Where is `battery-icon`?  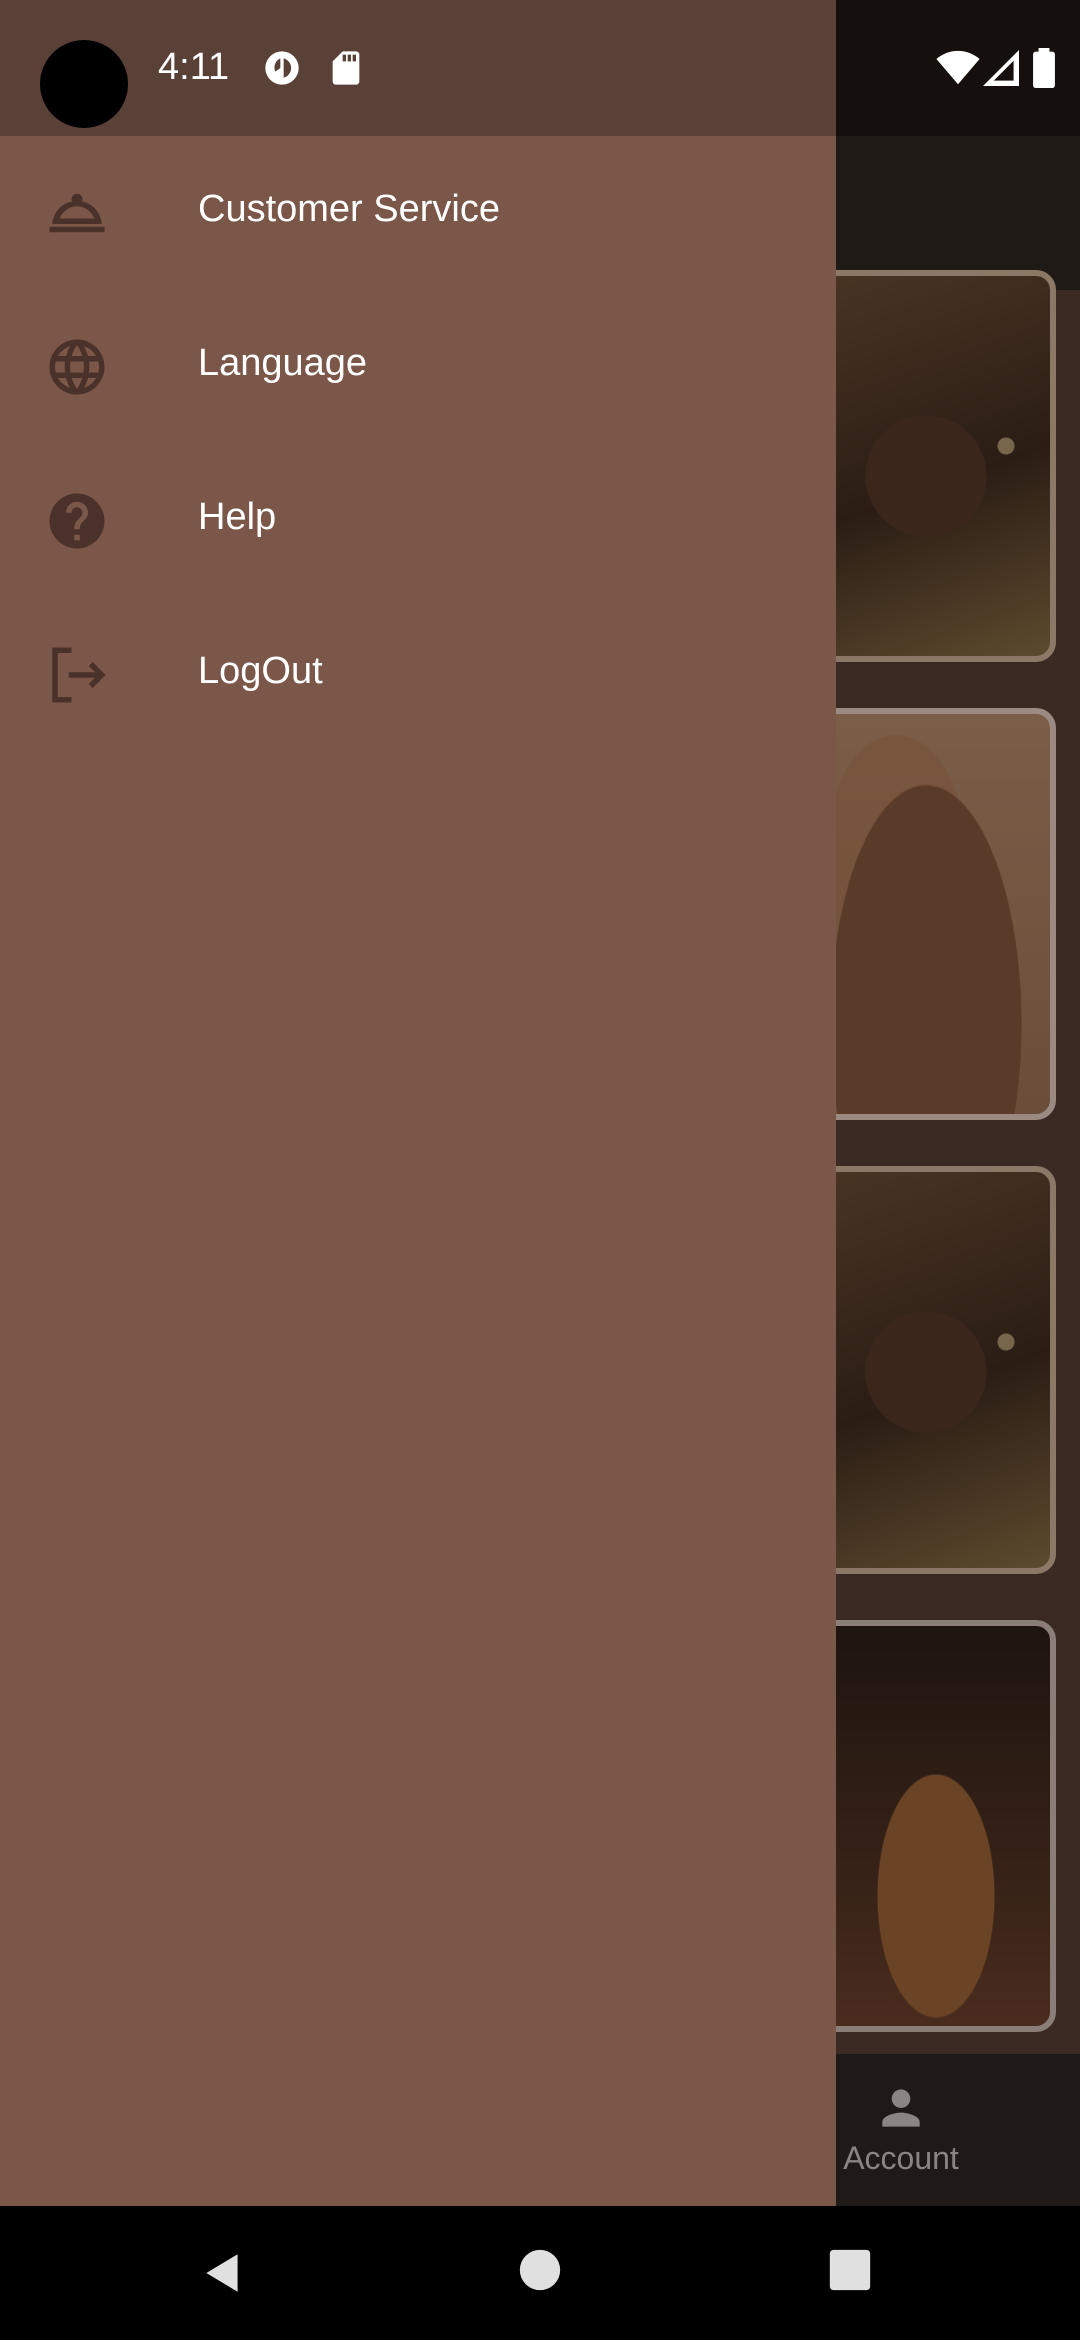
battery-icon is located at coordinates (1044, 68).